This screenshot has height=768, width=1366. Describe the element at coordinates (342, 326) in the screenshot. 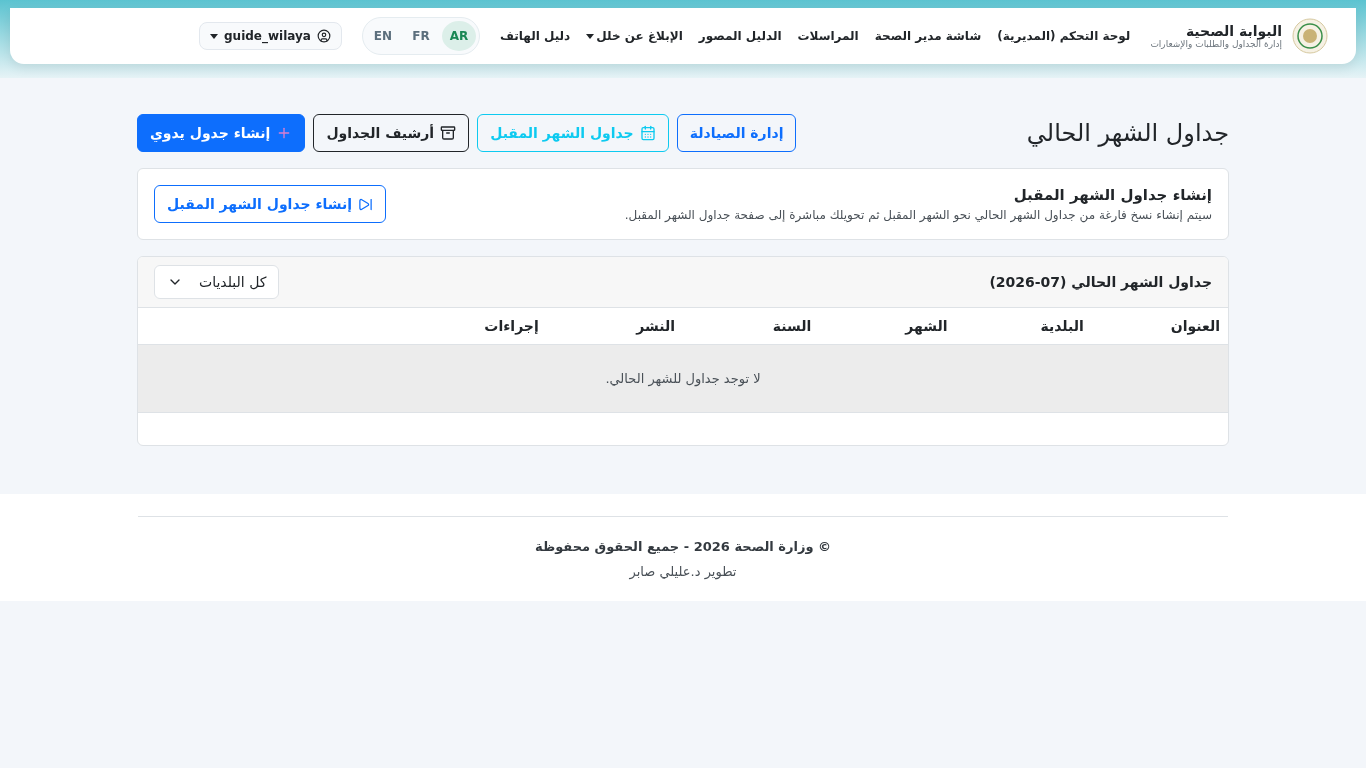

I see `column-header: إجراءات` at that location.